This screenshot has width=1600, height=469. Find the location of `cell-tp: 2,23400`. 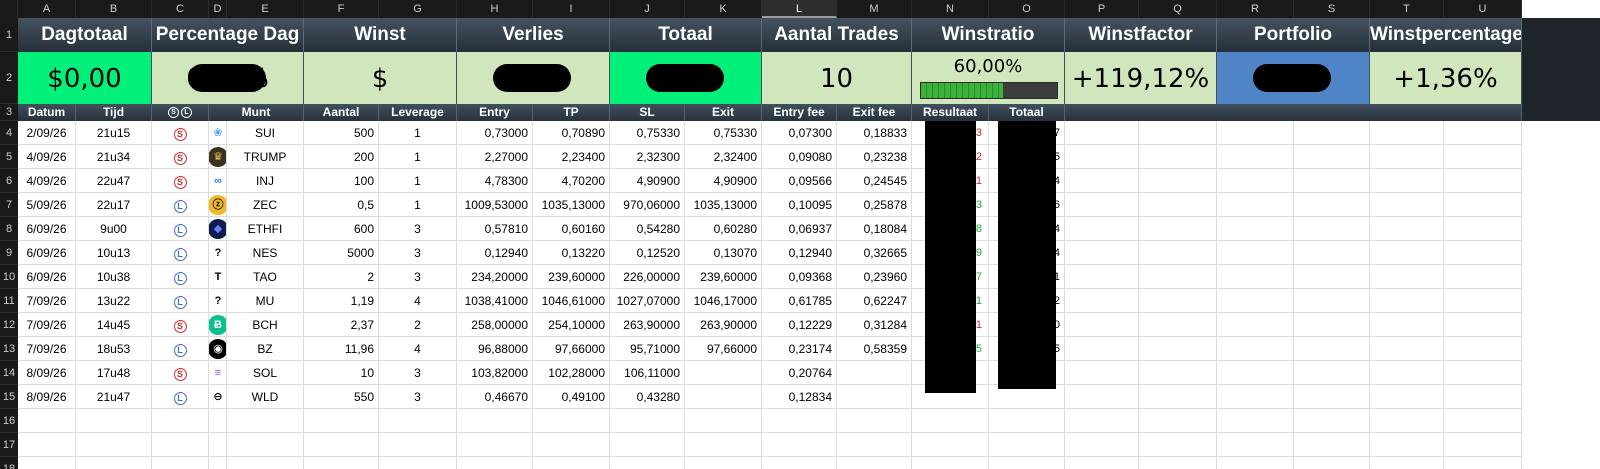

cell-tp: 2,23400 is located at coordinates (571, 157).